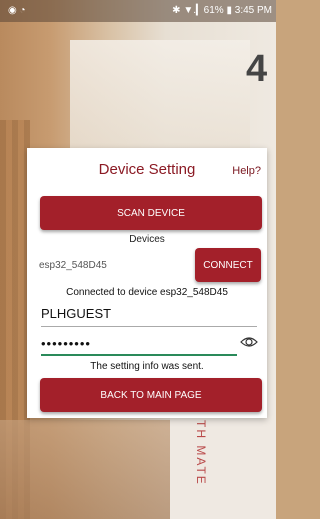  I want to click on connection-status-text: Connected to device esp32_548D45, so click(147, 292).